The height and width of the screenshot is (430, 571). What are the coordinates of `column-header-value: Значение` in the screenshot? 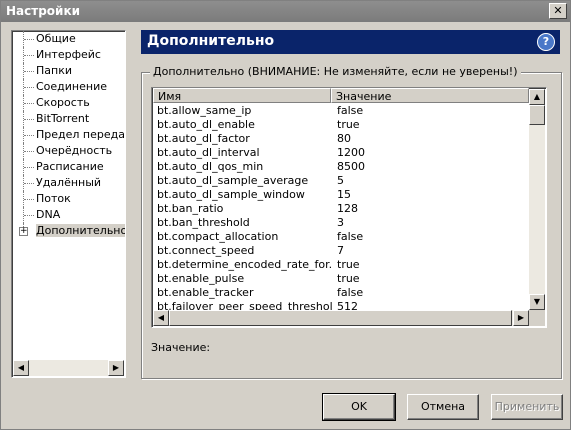 It's located at (430, 95).